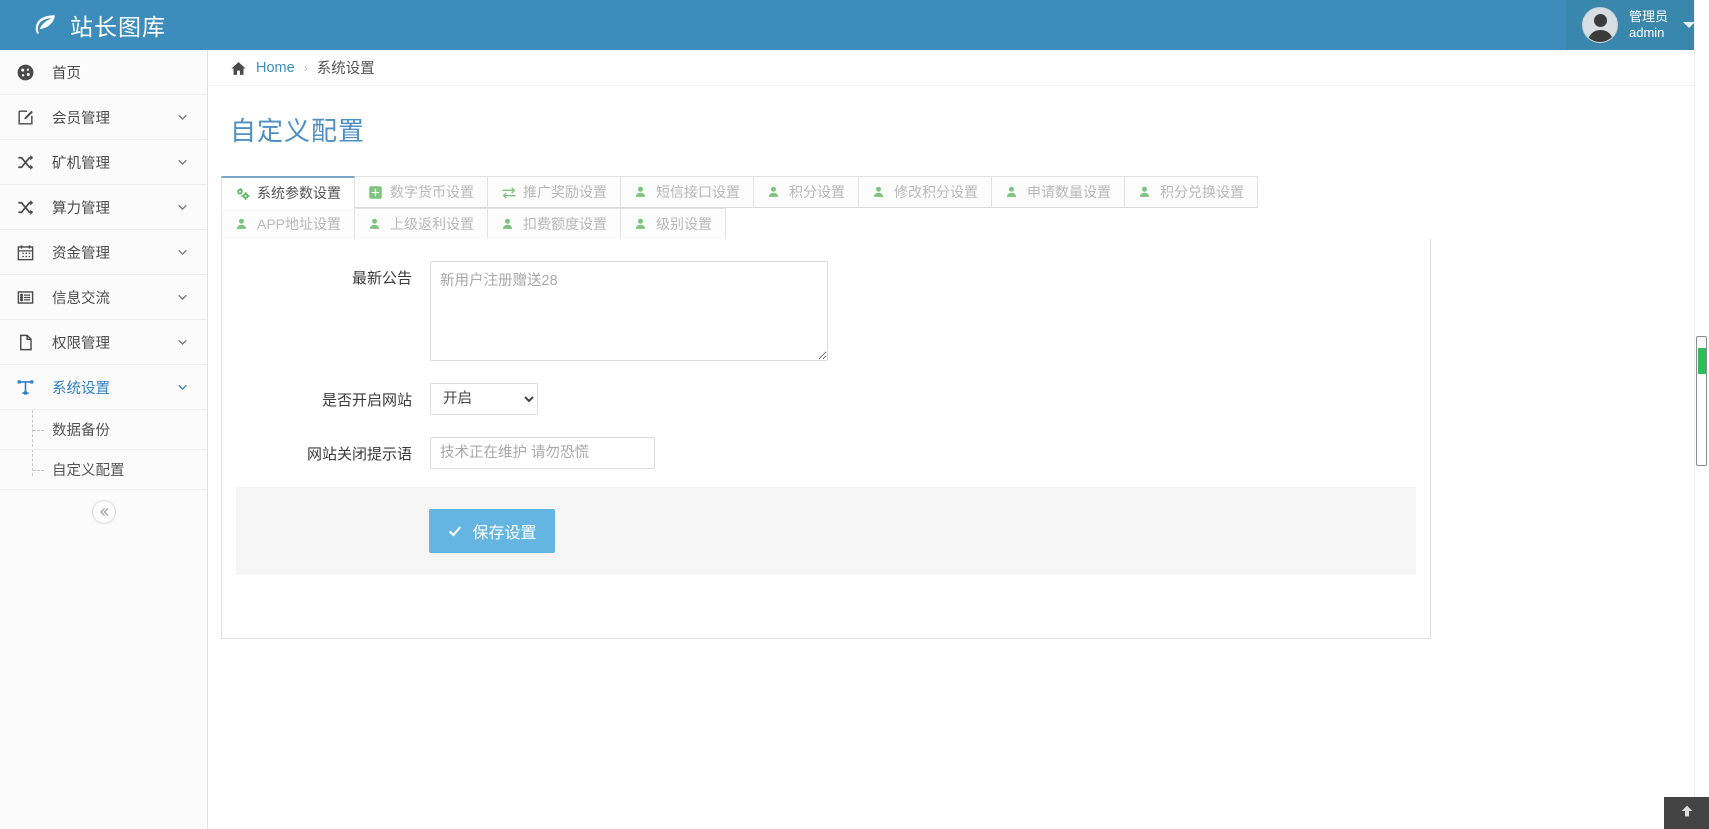 This screenshot has height=829, width=1709. Describe the element at coordinates (1702, 361) in the screenshot. I see `scrollbar-thumb` at that location.